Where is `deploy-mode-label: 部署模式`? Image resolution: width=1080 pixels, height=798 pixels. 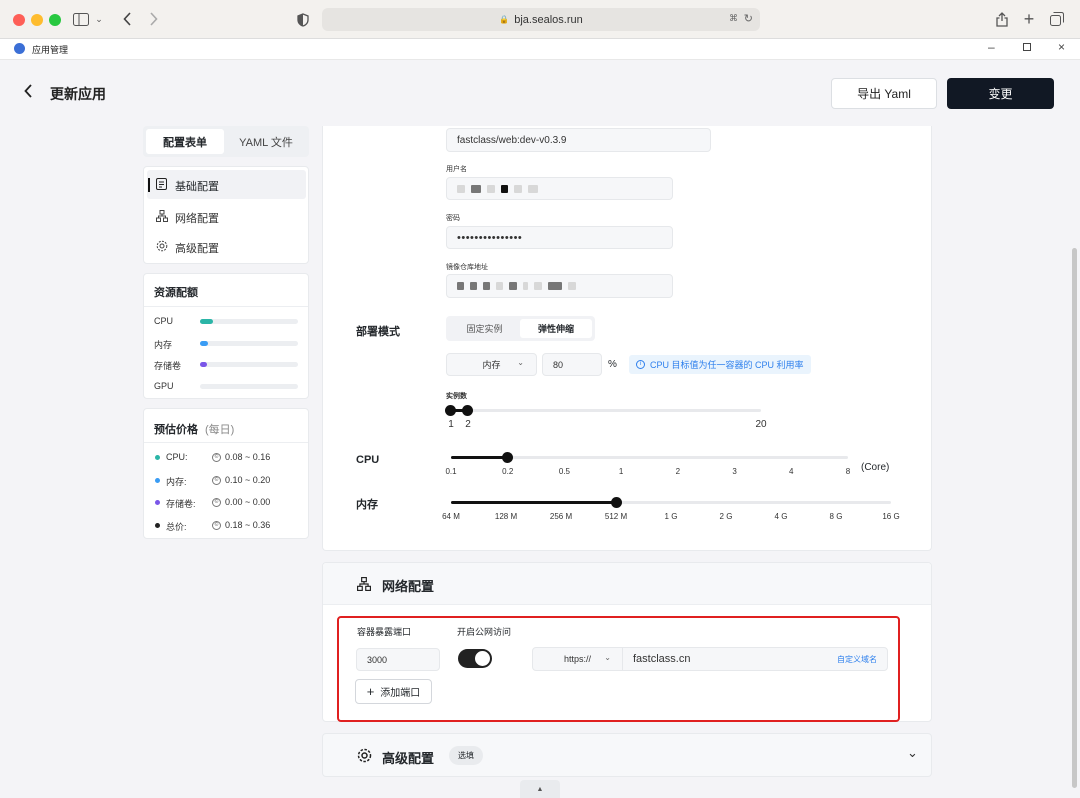 deploy-mode-label: 部署模式 is located at coordinates (378, 332).